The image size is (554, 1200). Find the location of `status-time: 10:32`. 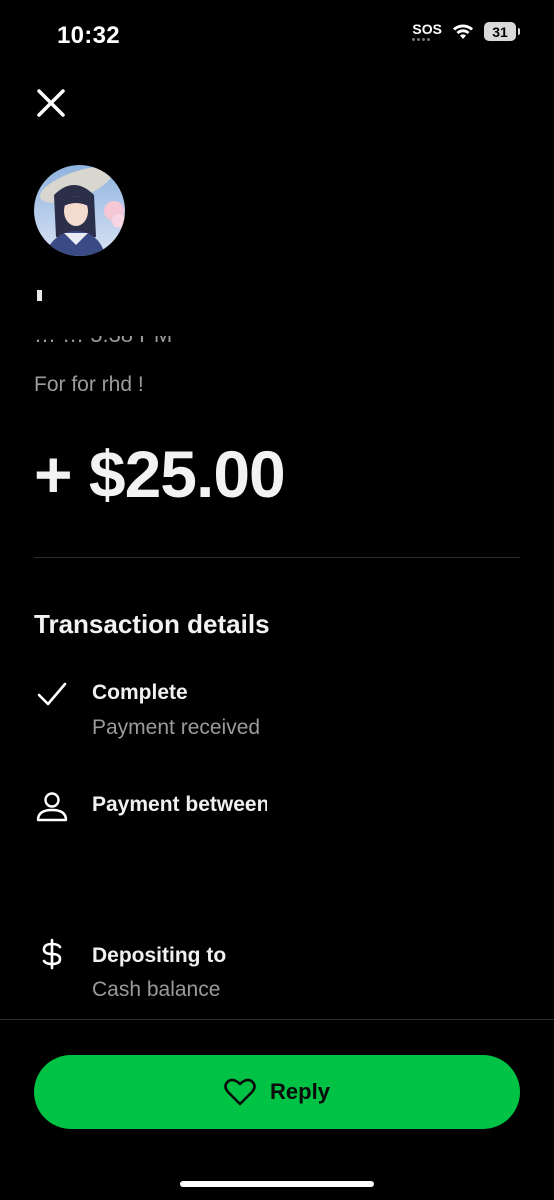

status-time: 10:32 is located at coordinates (88, 35).